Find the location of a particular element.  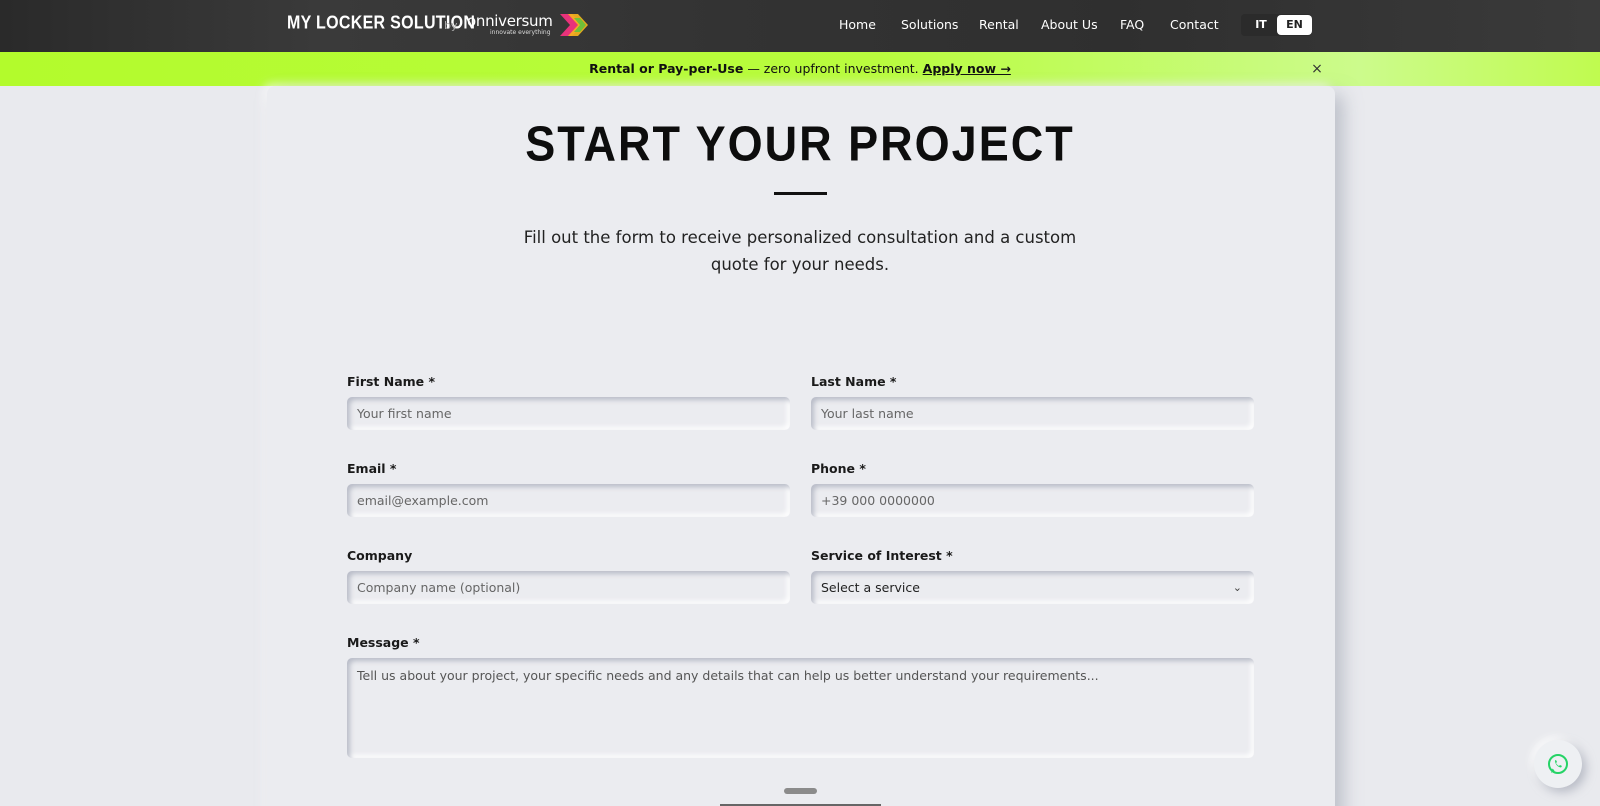

logo-arrow-icon is located at coordinates (574, 25).